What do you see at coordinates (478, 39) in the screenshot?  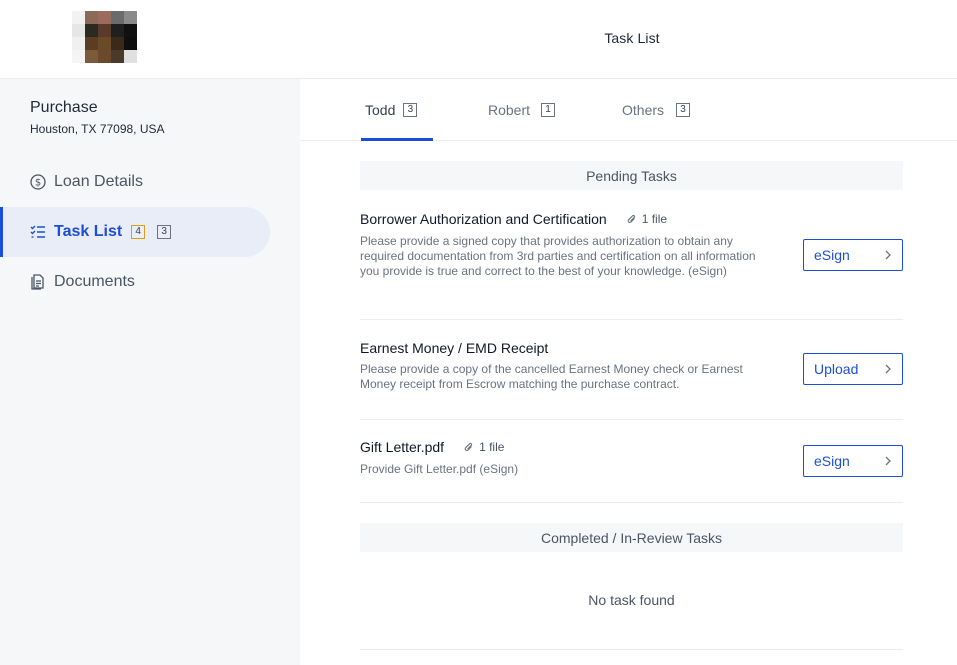 I see `top-bar: Task List` at bounding box center [478, 39].